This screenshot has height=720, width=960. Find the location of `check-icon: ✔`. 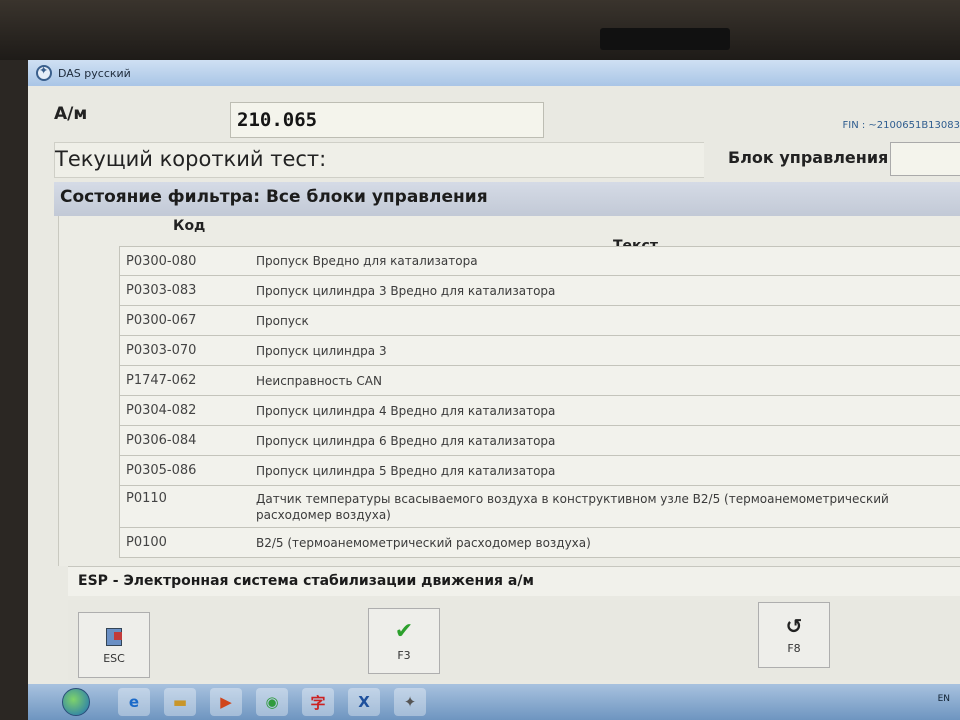

check-icon: ✔ is located at coordinates (404, 631).